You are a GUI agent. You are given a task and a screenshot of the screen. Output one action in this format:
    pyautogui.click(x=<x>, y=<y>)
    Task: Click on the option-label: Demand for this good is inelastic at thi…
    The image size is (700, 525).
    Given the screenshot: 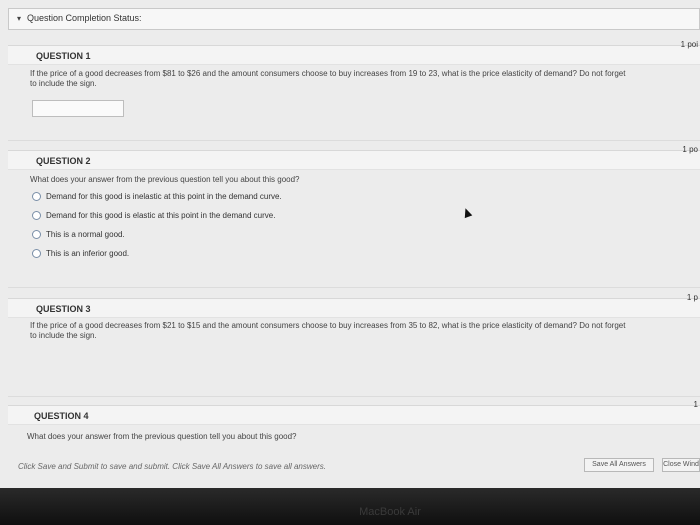 What is the action you would take?
    pyautogui.click(x=164, y=196)
    